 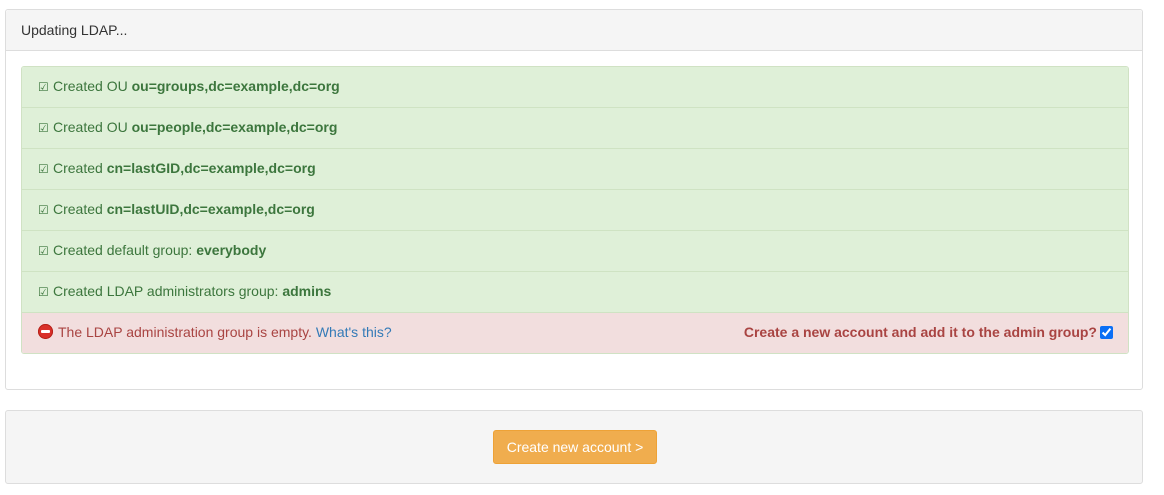 What do you see at coordinates (235, 86) in the screenshot?
I see `result-value: ou=groups,dc=example,dc=org` at bounding box center [235, 86].